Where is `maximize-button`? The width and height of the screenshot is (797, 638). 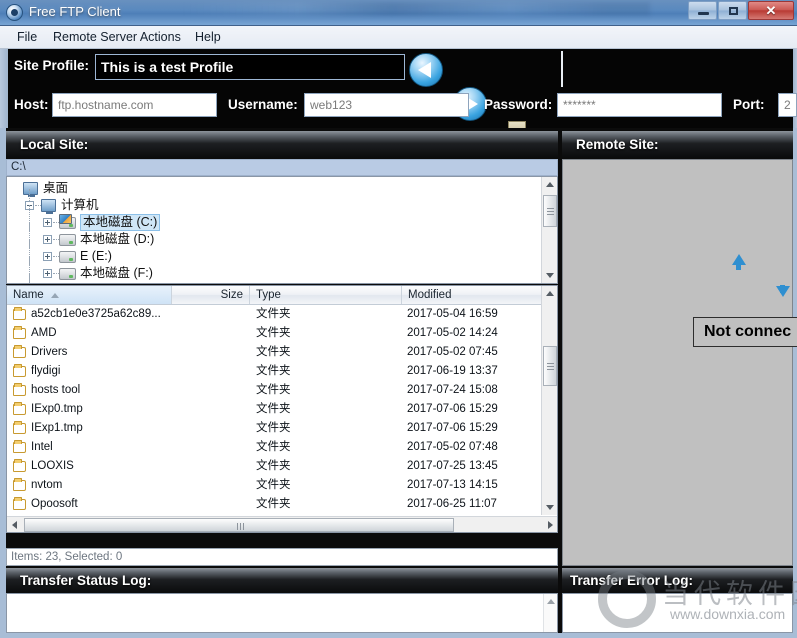
maximize-button is located at coordinates (732, 10).